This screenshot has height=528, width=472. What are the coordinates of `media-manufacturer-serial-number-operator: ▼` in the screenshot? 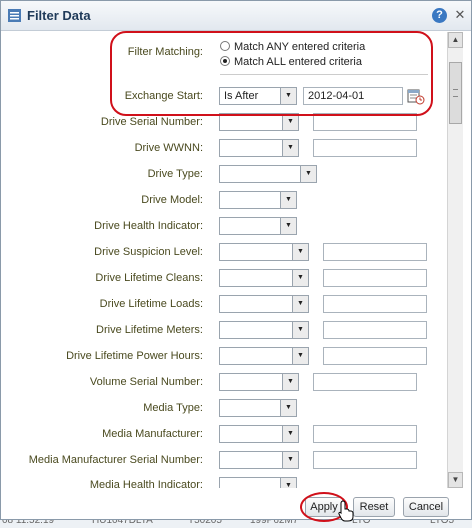 It's located at (259, 460).